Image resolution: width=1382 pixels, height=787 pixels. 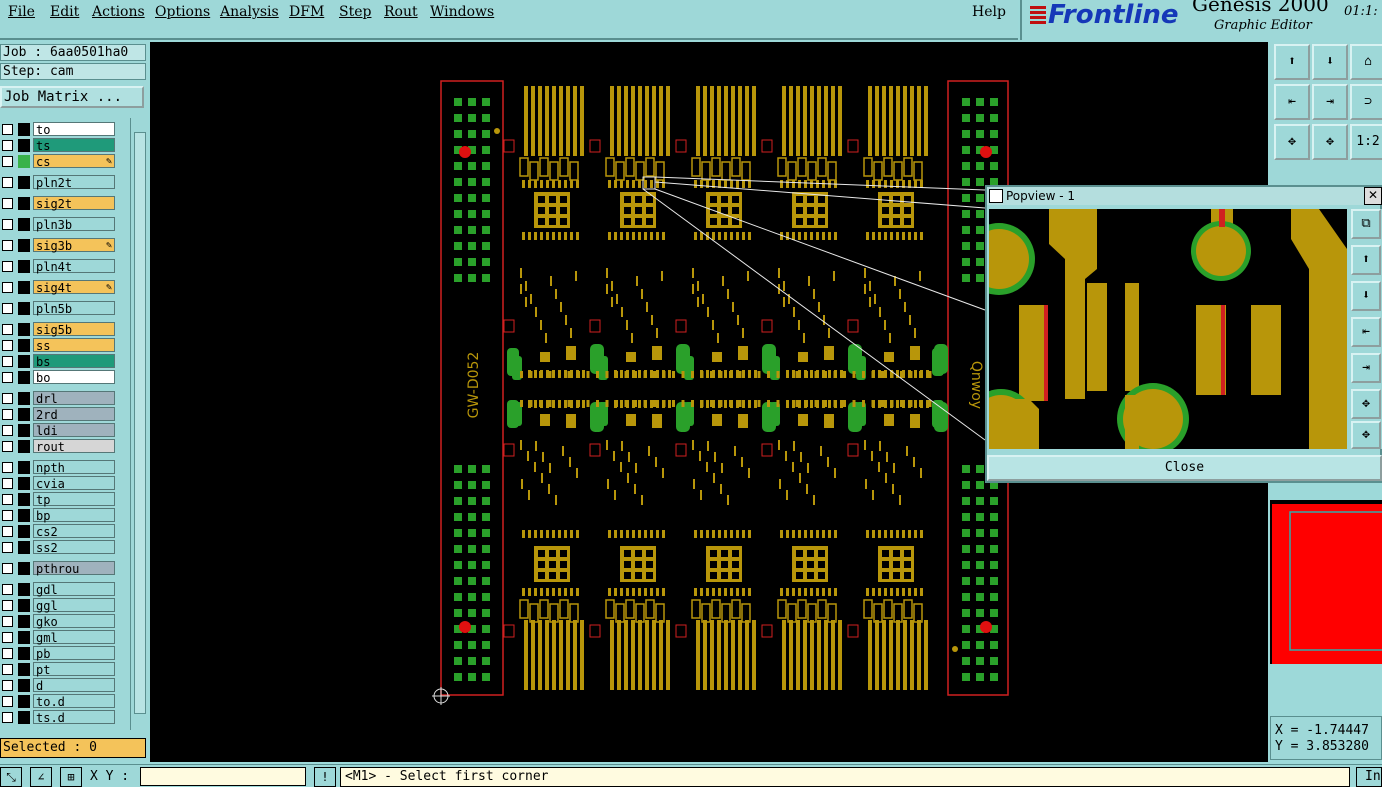 I want to click on popview-fit-icon: ✥, so click(x=1366, y=404).